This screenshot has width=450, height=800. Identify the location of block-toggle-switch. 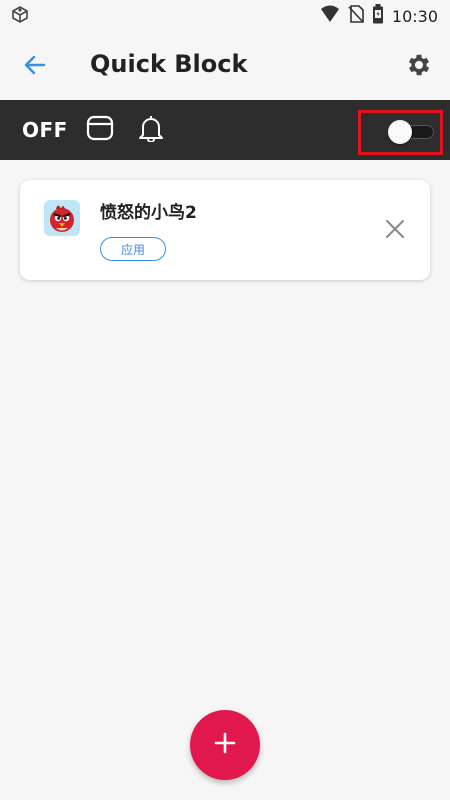
(411, 132).